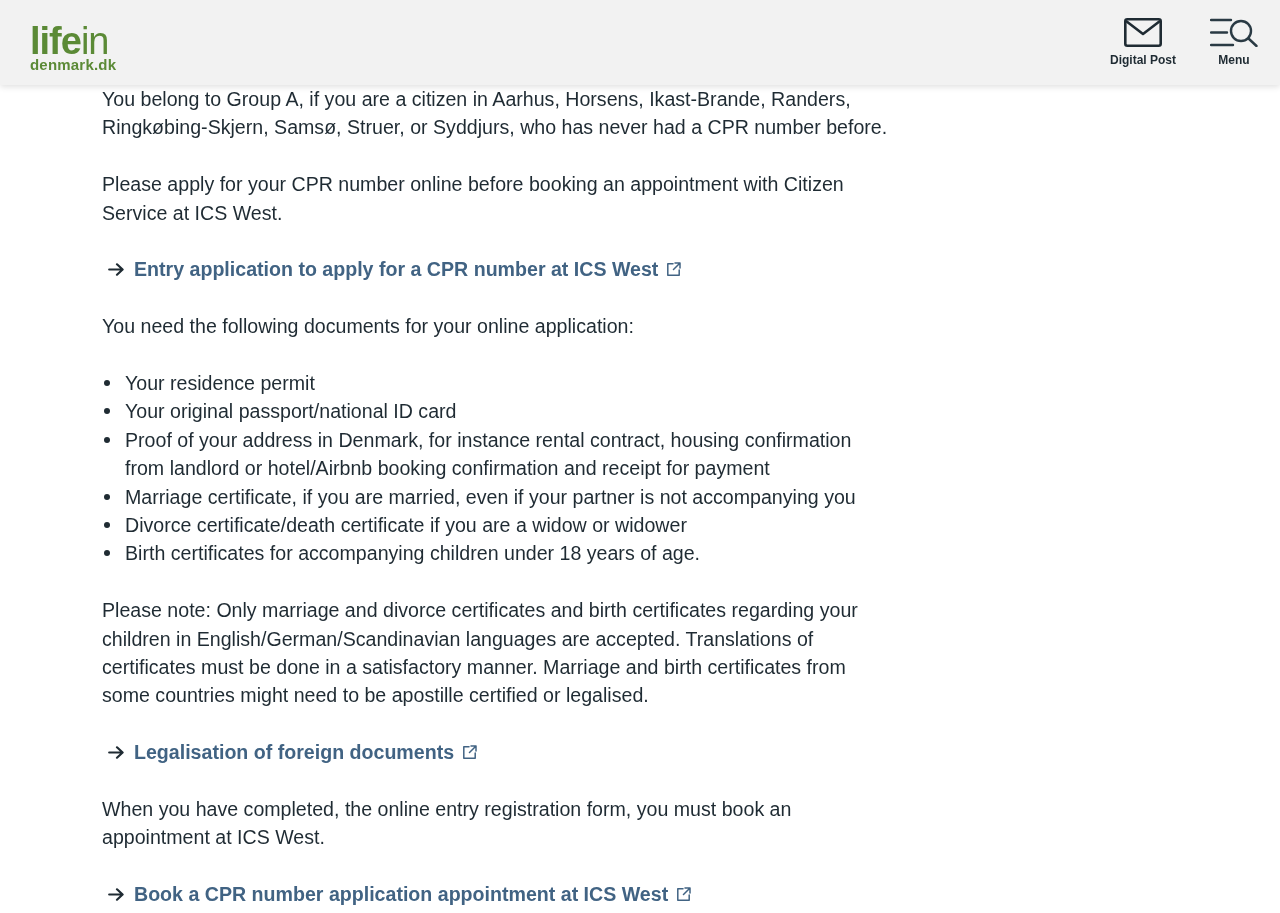 The image size is (1280, 913). What do you see at coordinates (73, 64) in the screenshot?
I see `logo-domain: denmark.dk` at bounding box center [73, 64].